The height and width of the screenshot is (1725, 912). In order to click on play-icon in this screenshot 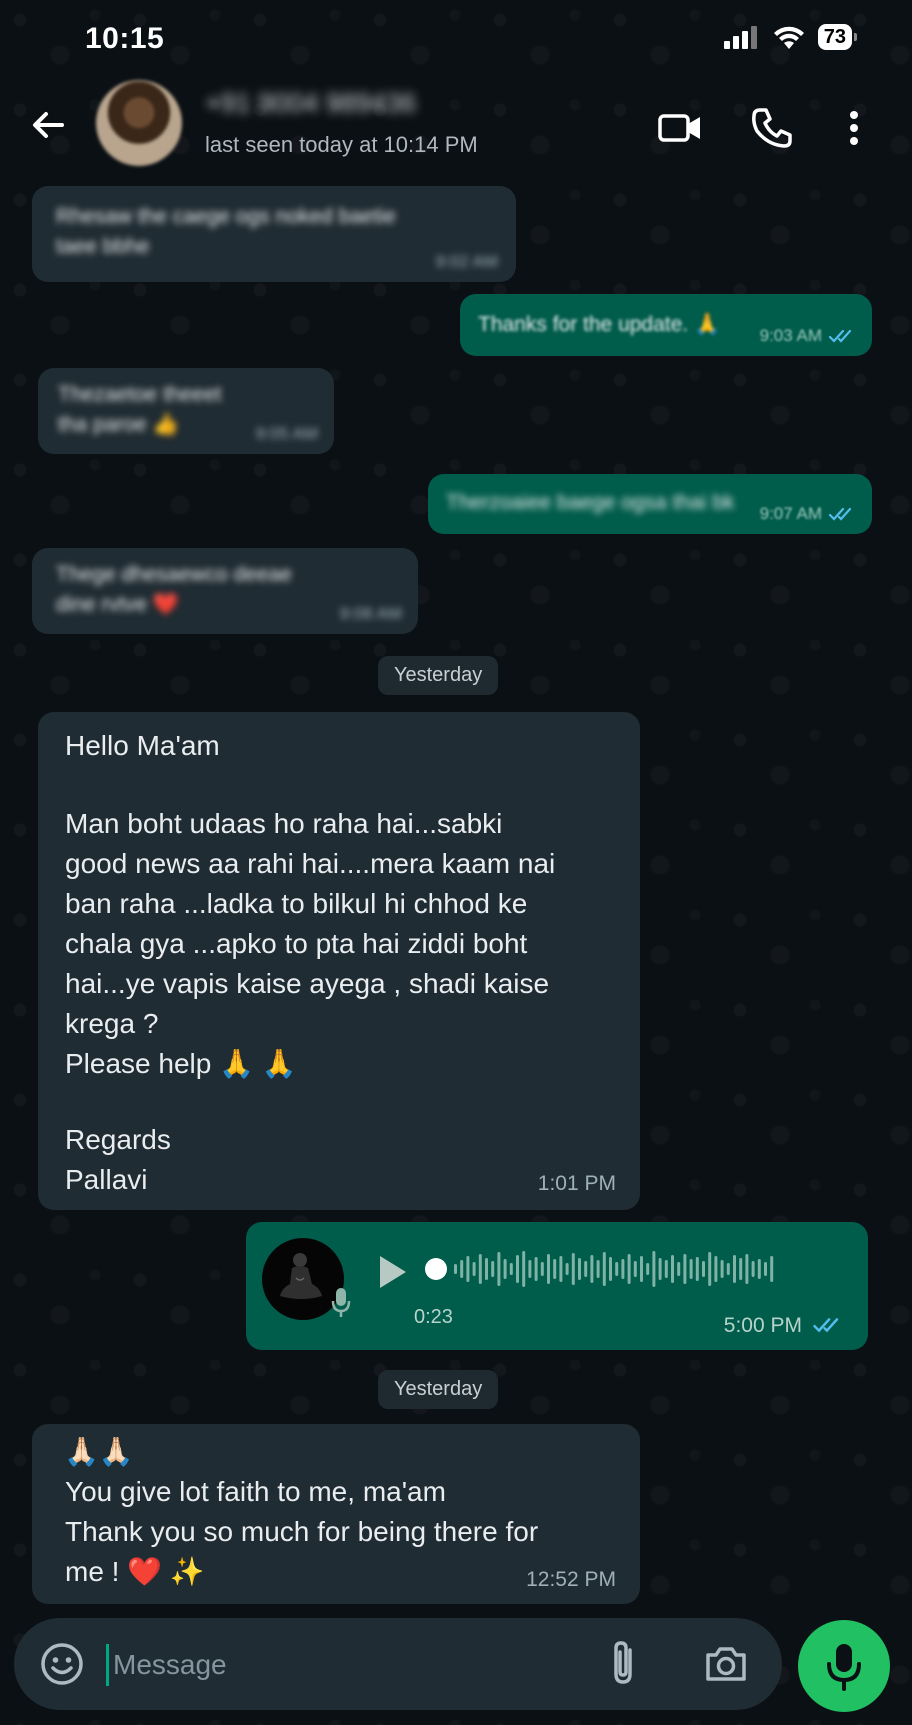, I will do `click(392, 1272)`.